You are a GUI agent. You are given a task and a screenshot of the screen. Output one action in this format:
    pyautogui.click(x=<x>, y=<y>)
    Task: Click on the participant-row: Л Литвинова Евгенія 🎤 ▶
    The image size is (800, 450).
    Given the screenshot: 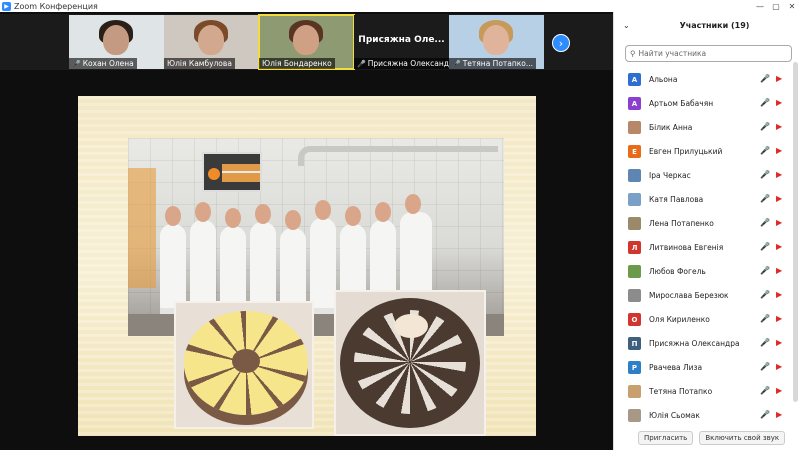 What is the action you would take?
    pyautogui.click(x=705, y=248)
    